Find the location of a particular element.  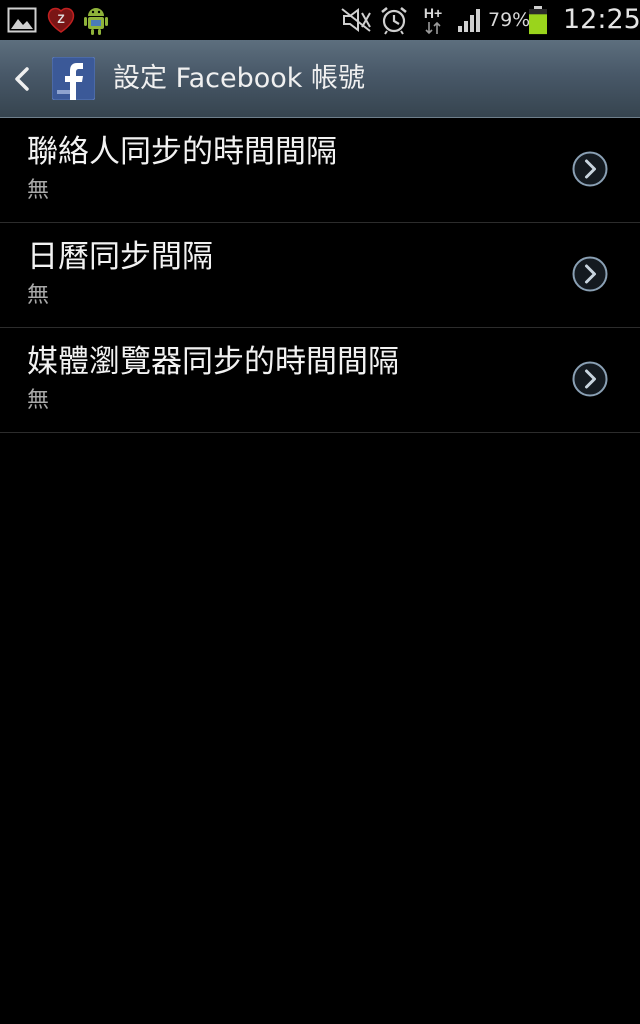

setting-title: 聯絡人同步的時間間隔 is located at coordinates (182, 152).